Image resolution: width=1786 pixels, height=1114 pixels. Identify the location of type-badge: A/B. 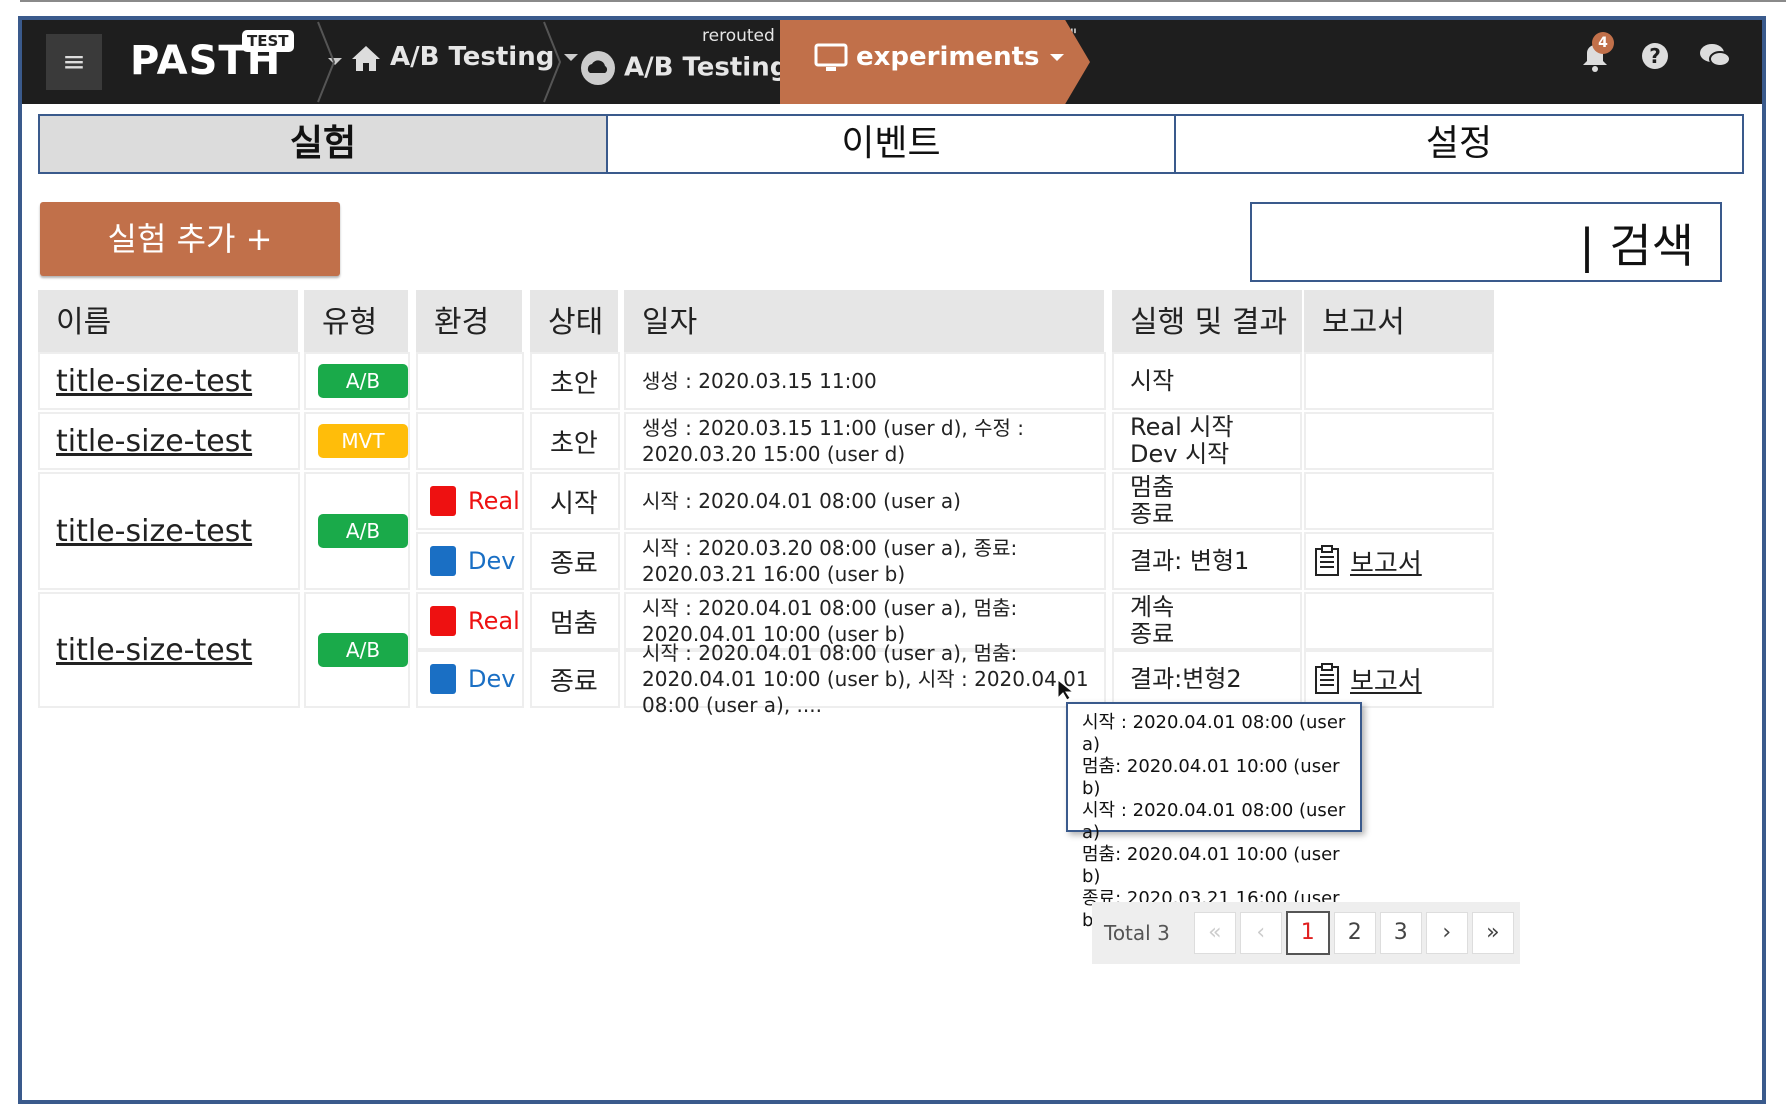
(363, 381).